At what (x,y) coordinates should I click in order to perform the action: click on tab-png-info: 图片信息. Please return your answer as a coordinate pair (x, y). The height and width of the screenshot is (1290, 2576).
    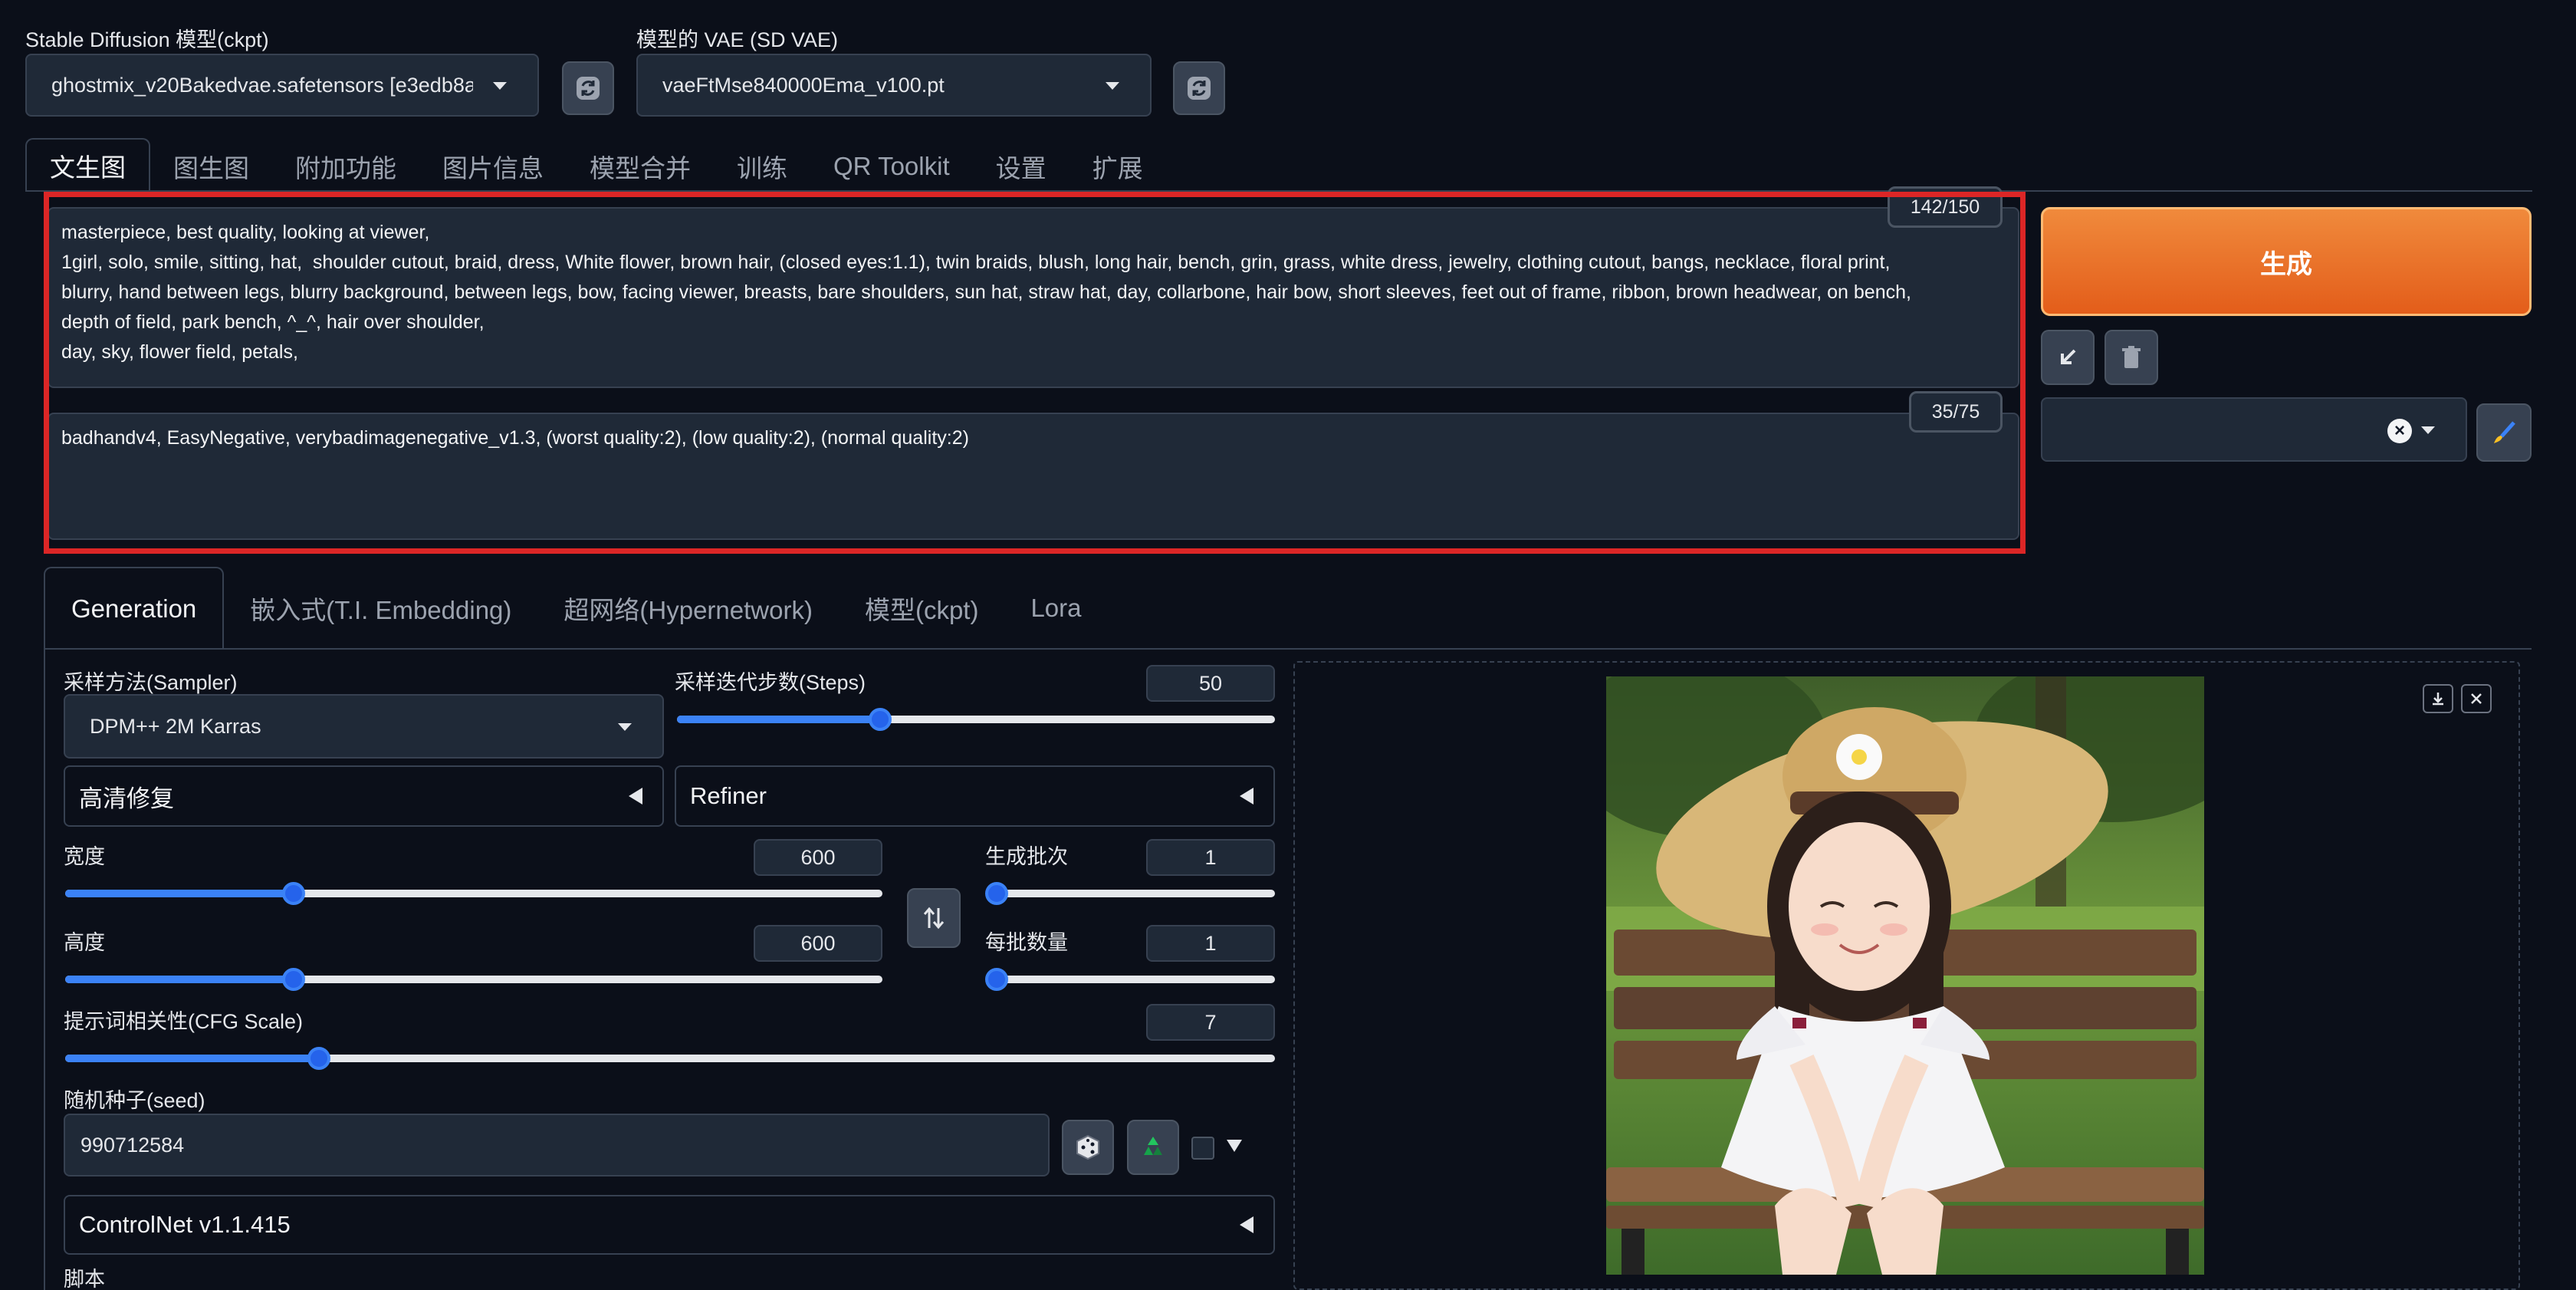
    Looking at the image, I should click on (493, 167).